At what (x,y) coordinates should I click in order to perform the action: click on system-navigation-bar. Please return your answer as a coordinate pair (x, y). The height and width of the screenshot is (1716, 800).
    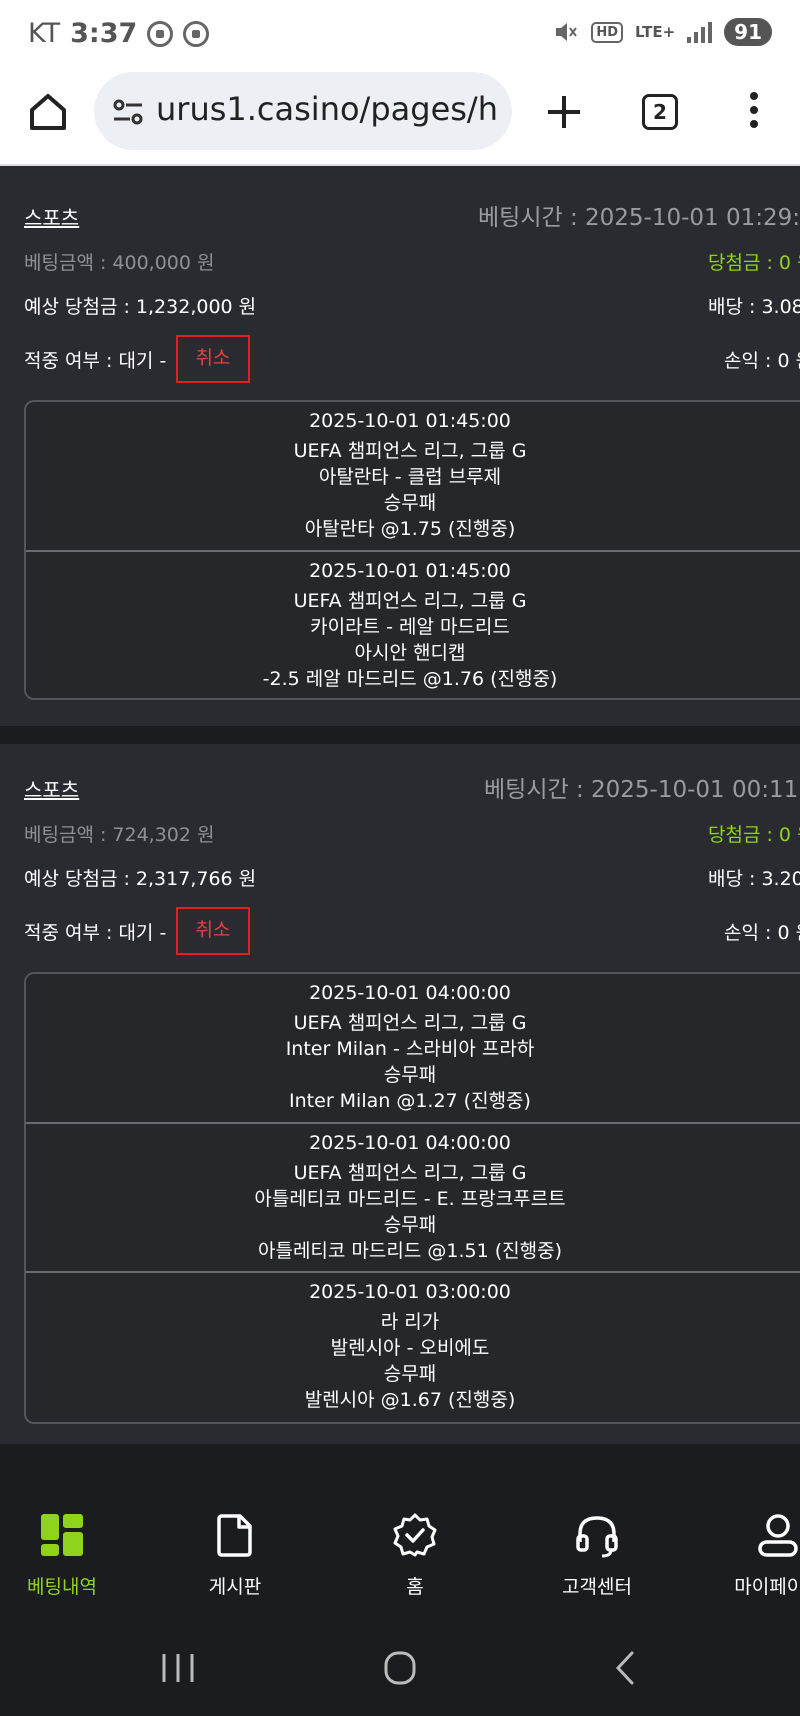
    Looking at the image, I should click on (400, 1667).